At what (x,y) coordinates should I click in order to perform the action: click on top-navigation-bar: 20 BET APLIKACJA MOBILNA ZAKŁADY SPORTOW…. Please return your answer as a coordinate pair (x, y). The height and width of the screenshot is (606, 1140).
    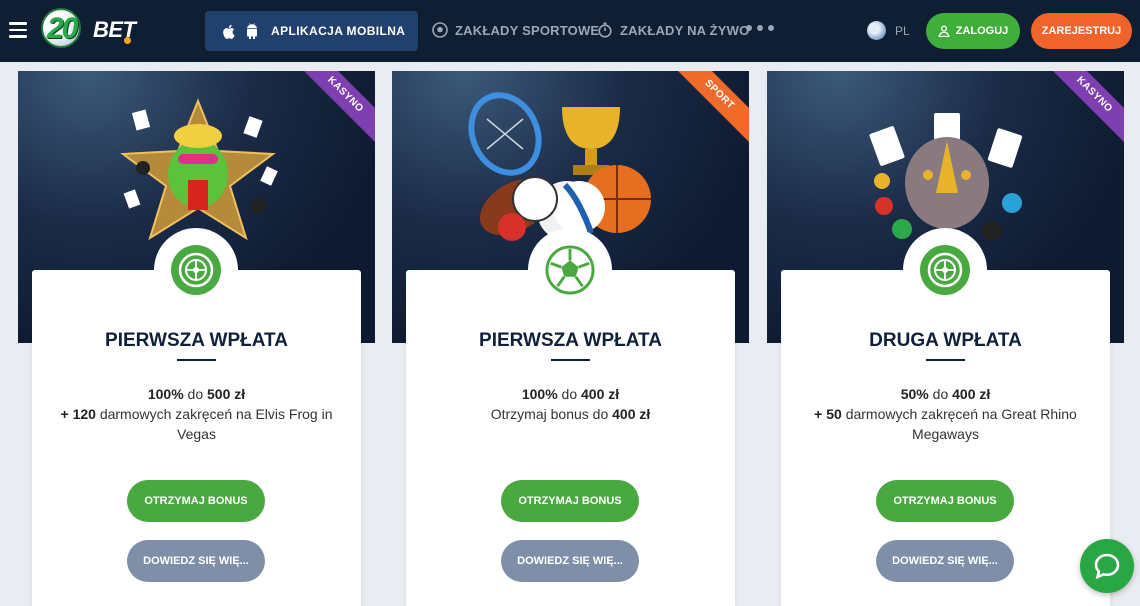
    Looking at the image, I should click on (570, 31).